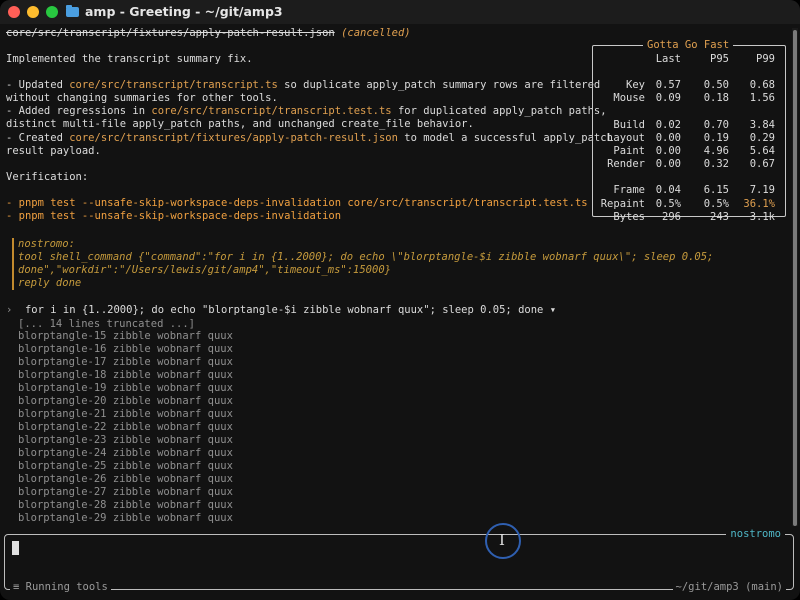 The image size is (800, 600). I want to click on perf-header-row: Last P95 P99, so click(688, 59).